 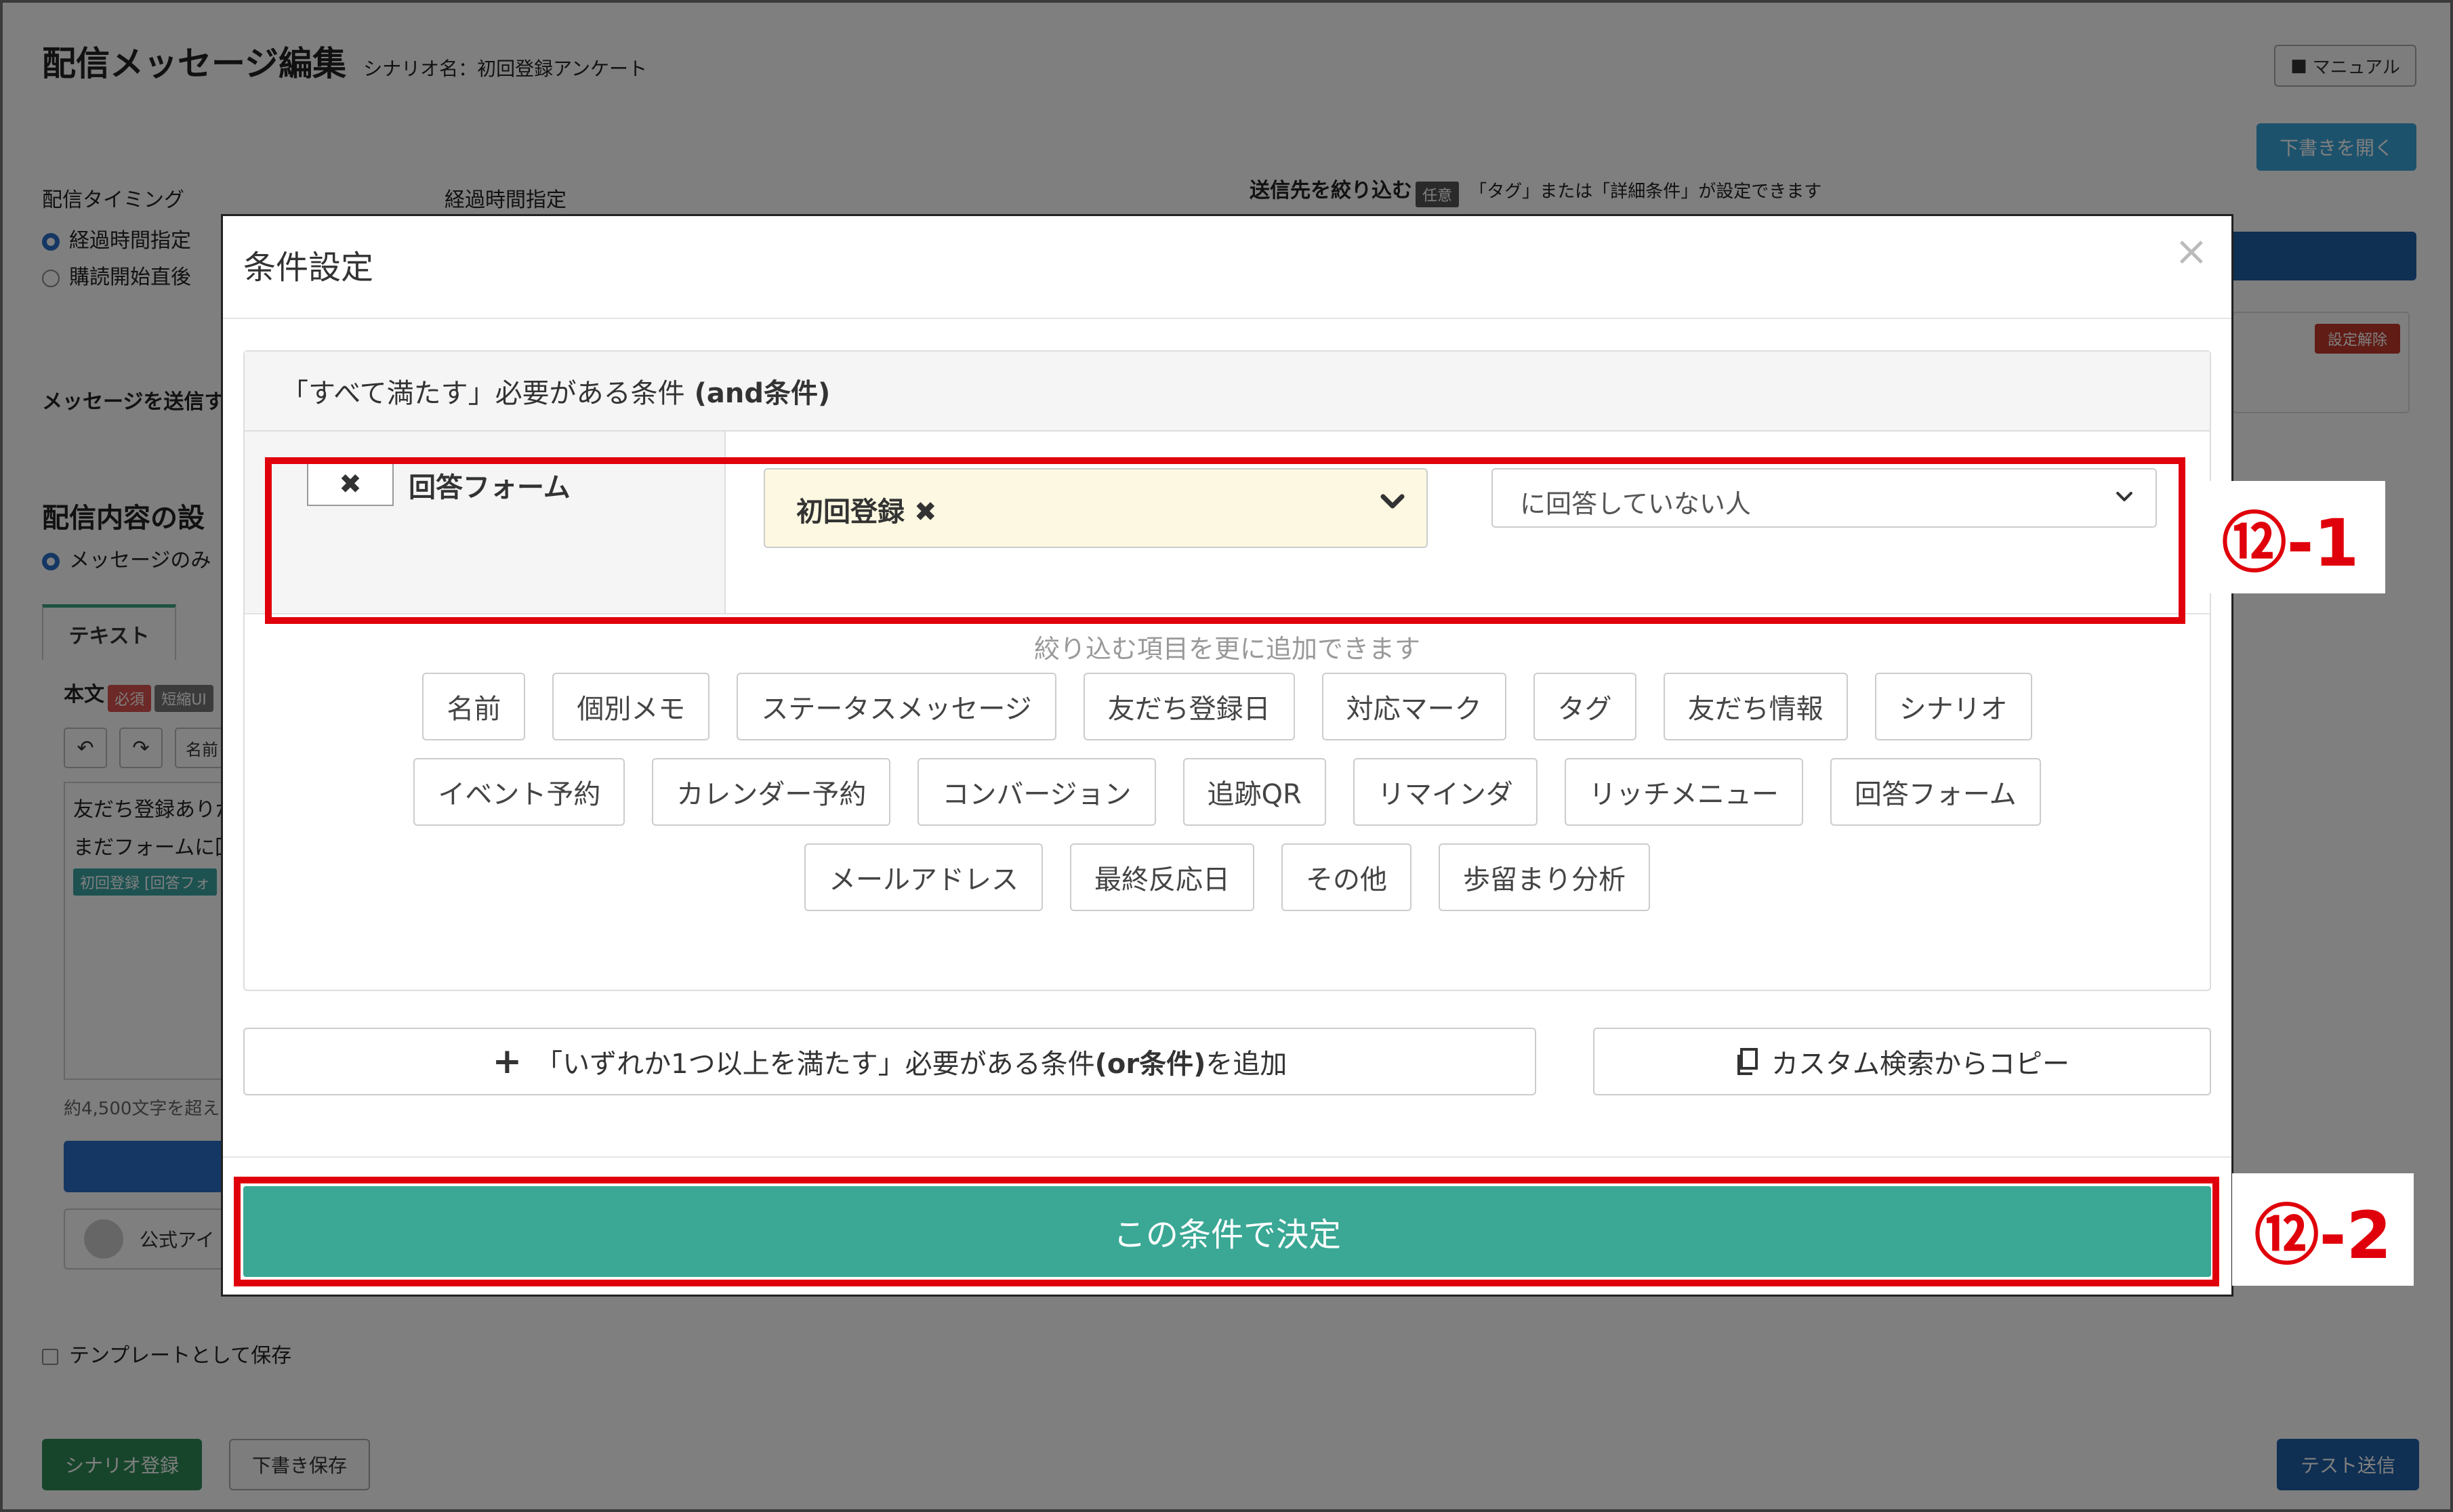 I want to click on condition-type-button: 対応マーク, so click(x=1413, y=706).